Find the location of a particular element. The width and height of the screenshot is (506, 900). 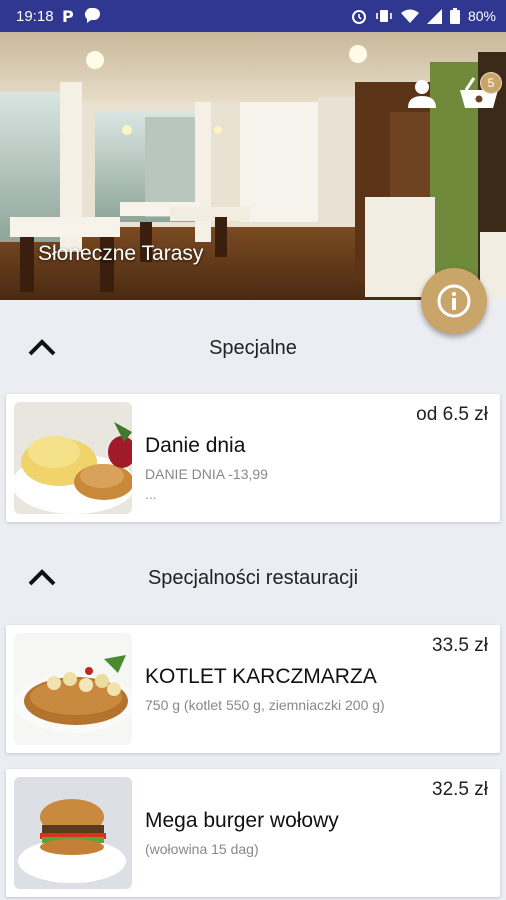

chat-bubble-icon is located at coordinates (93, 16).